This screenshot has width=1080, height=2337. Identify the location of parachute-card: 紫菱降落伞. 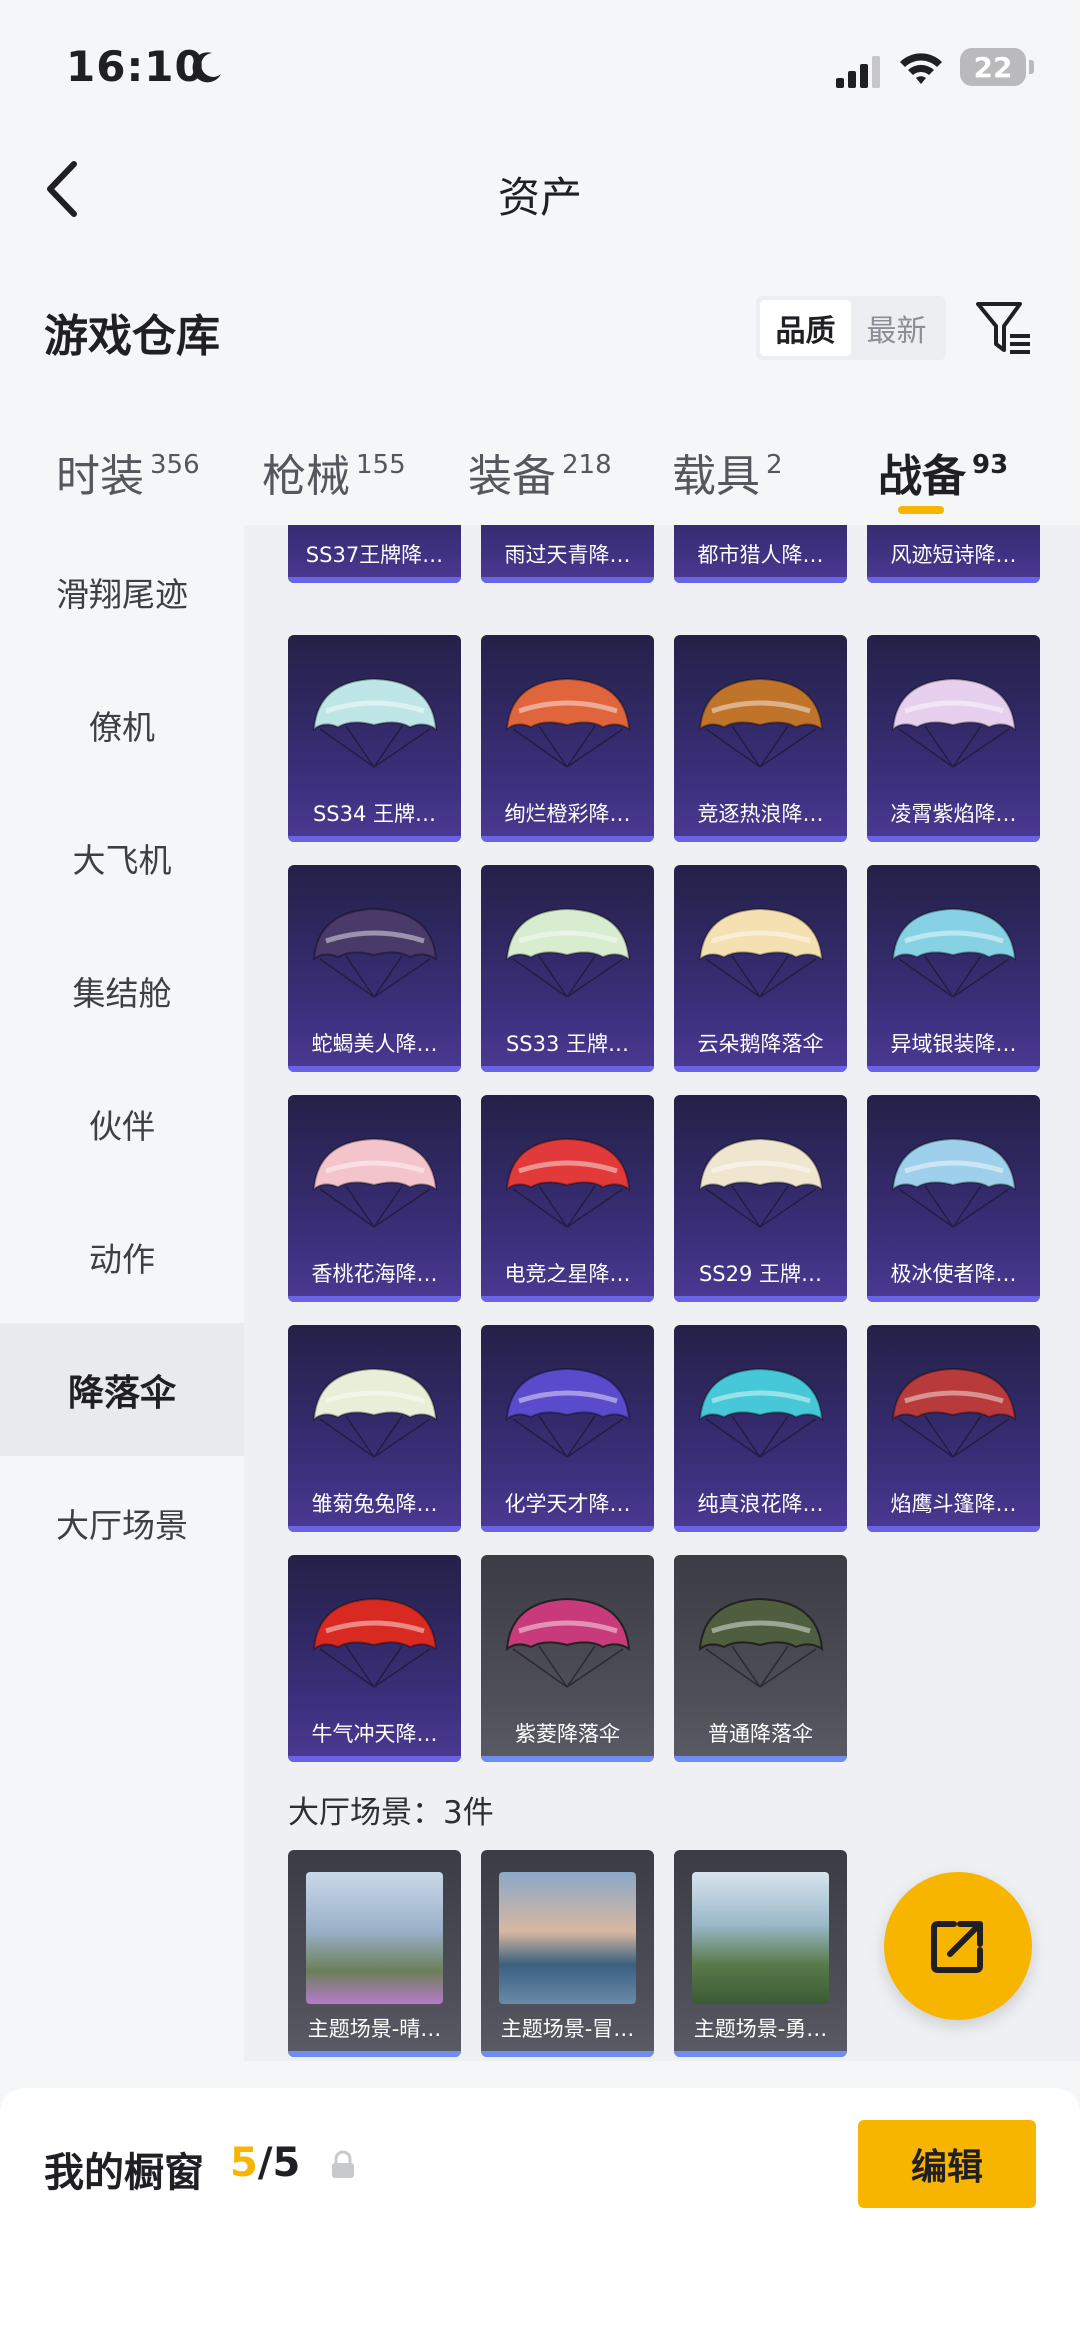
(567, 1658).